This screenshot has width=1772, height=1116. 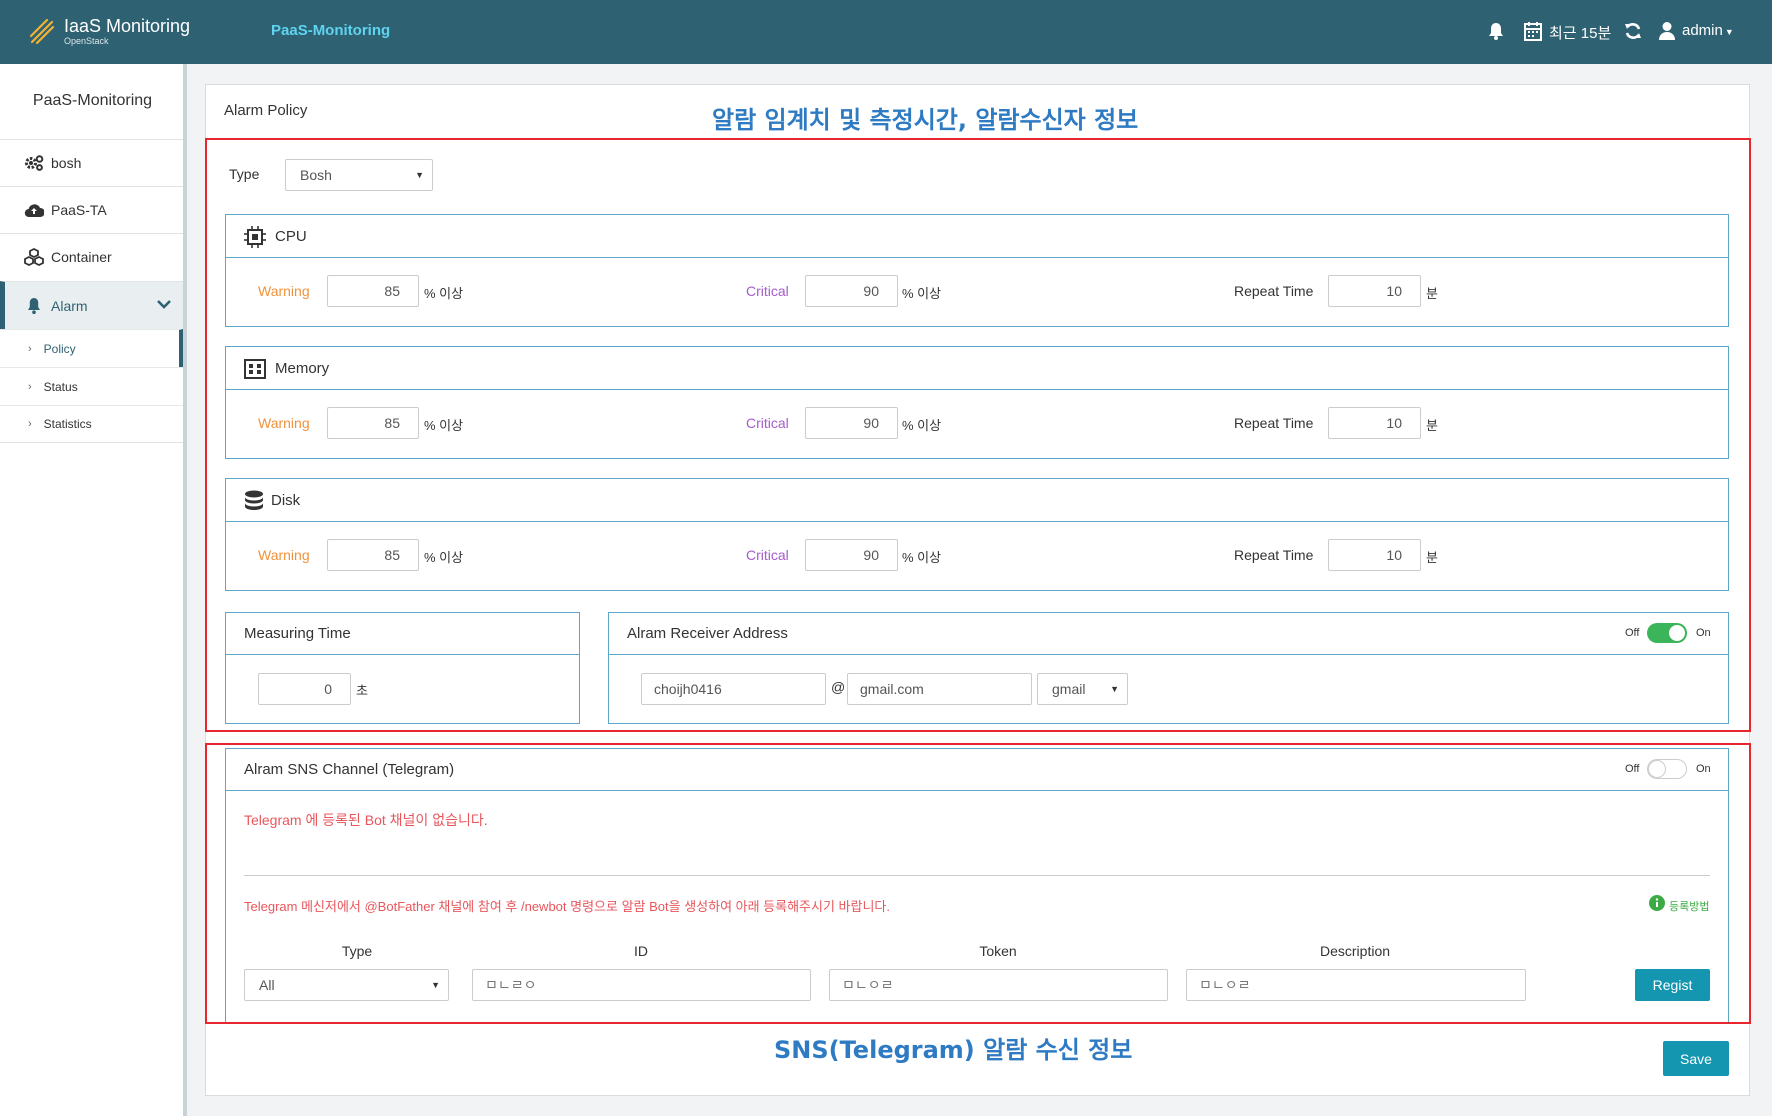 I want to click on sidebar-item-bosh: bosh, so click(x=91, y=162).